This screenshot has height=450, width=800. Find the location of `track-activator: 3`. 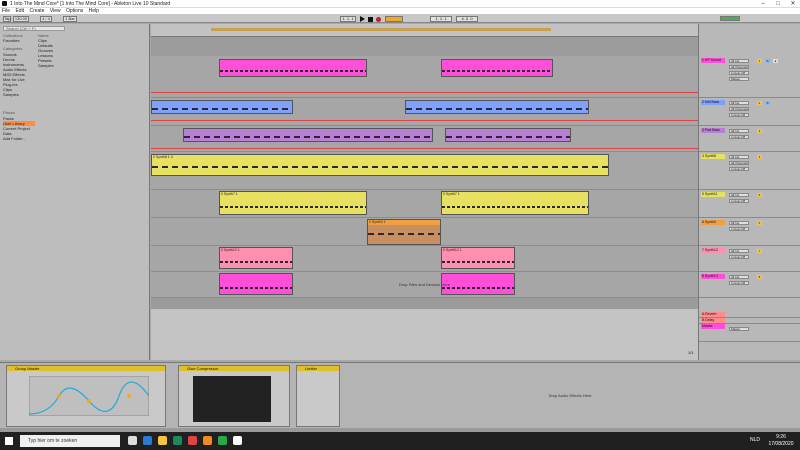

track-activator: 3 is located at coordinates (759, 131).